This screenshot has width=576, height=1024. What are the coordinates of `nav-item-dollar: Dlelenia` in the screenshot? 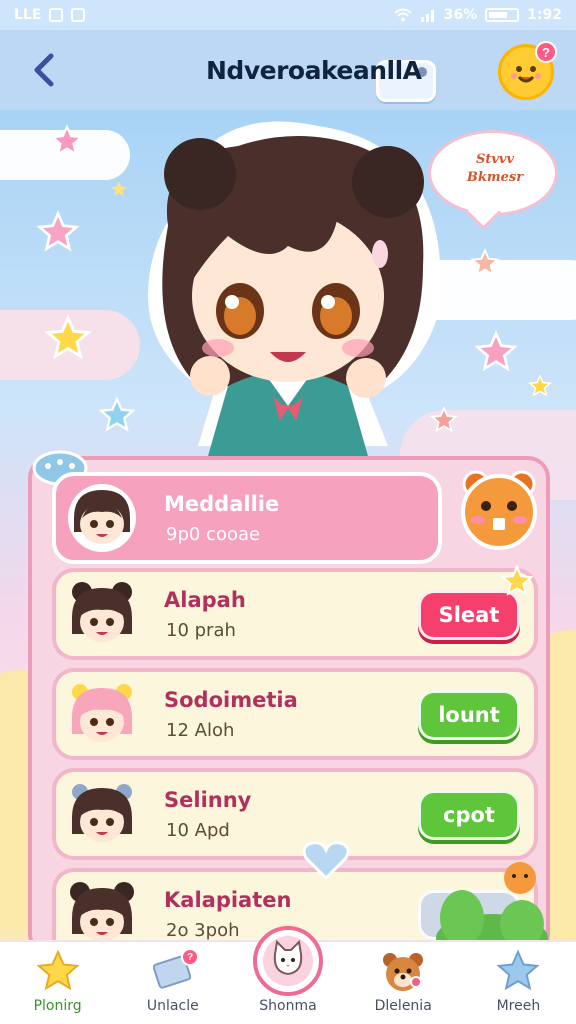 It's located at (403, 983).